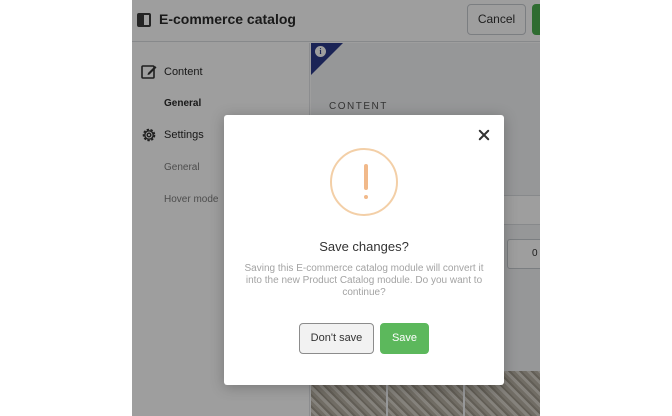 The image size is (672, 416). Describe the element at coordinates (336, 338) in the screenshot. I see `dont-save-button: Don't save` at that location.